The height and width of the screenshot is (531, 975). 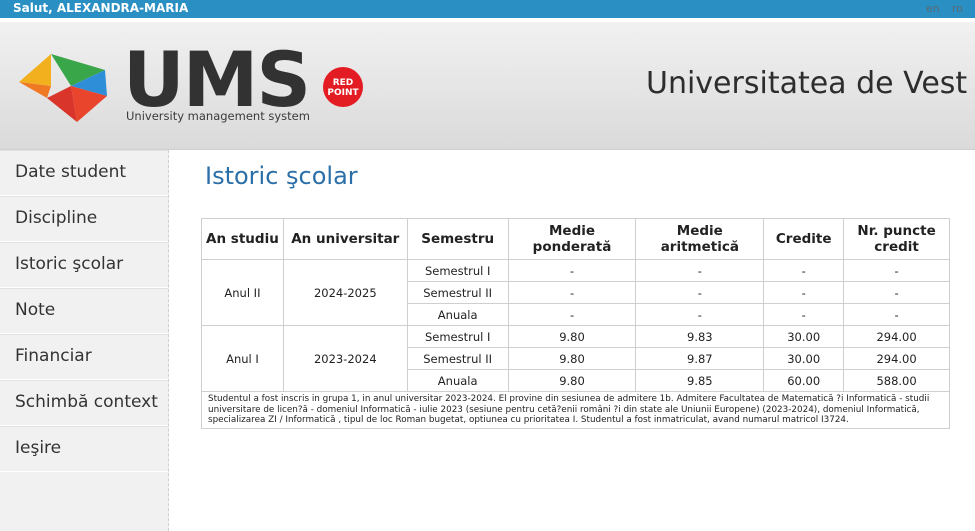 I want to click on table-row: Anul II 2024-2025 Semestrul I - - - -, so click(x=575, y=292).